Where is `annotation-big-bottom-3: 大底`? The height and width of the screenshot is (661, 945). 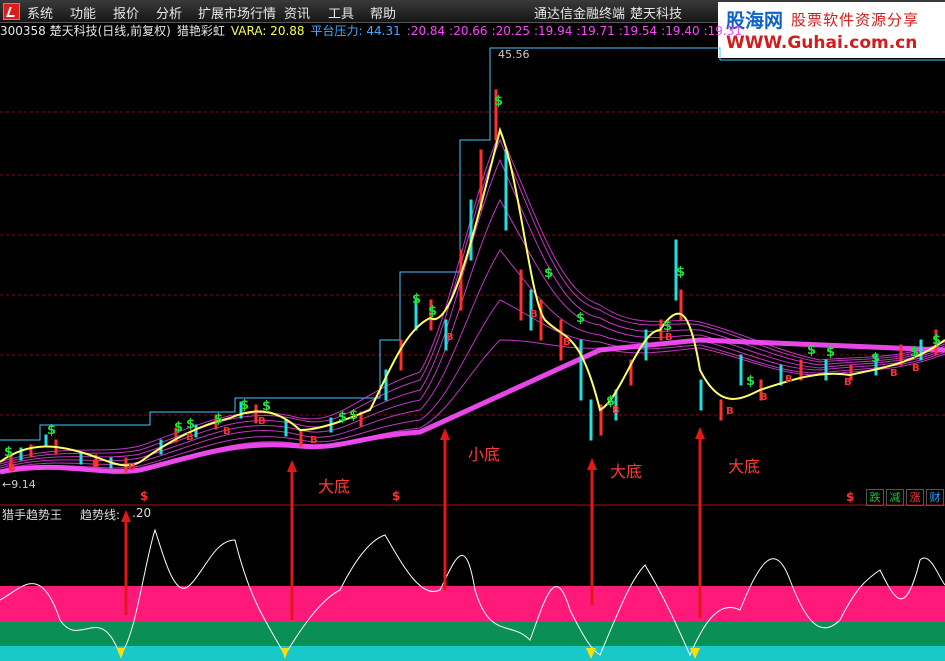 annotation-big-bottom-3: 大底 is located at coordinates (744, 466).